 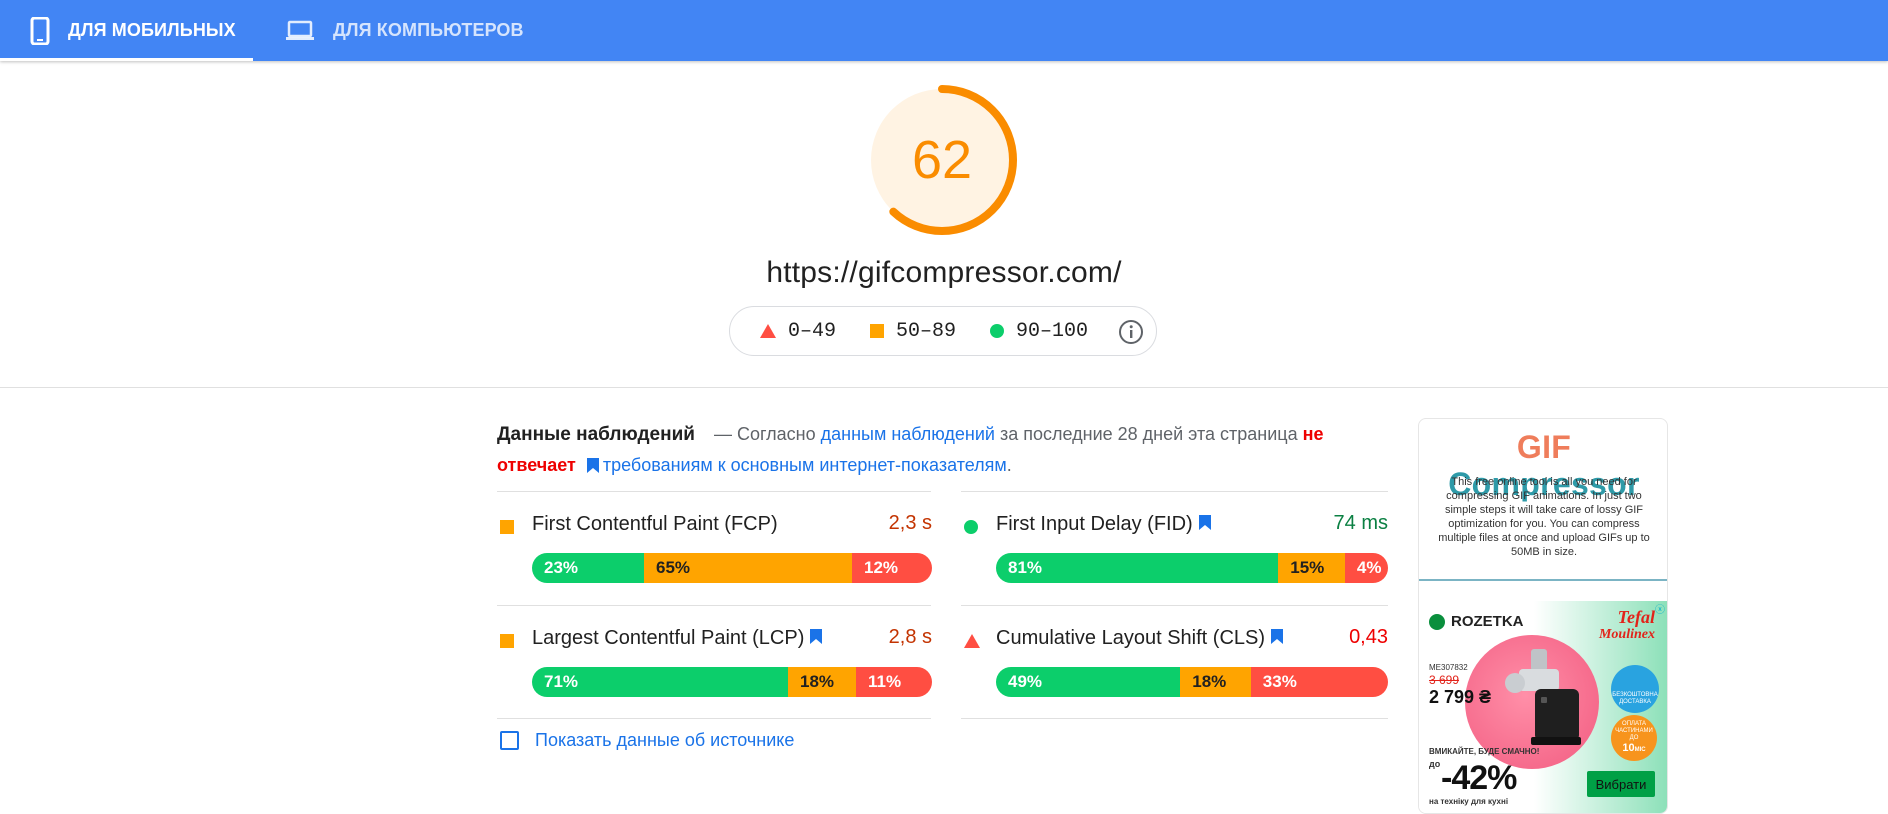 I want to click on metric-cls-value: 0,43, so click(x=1368, y=637).